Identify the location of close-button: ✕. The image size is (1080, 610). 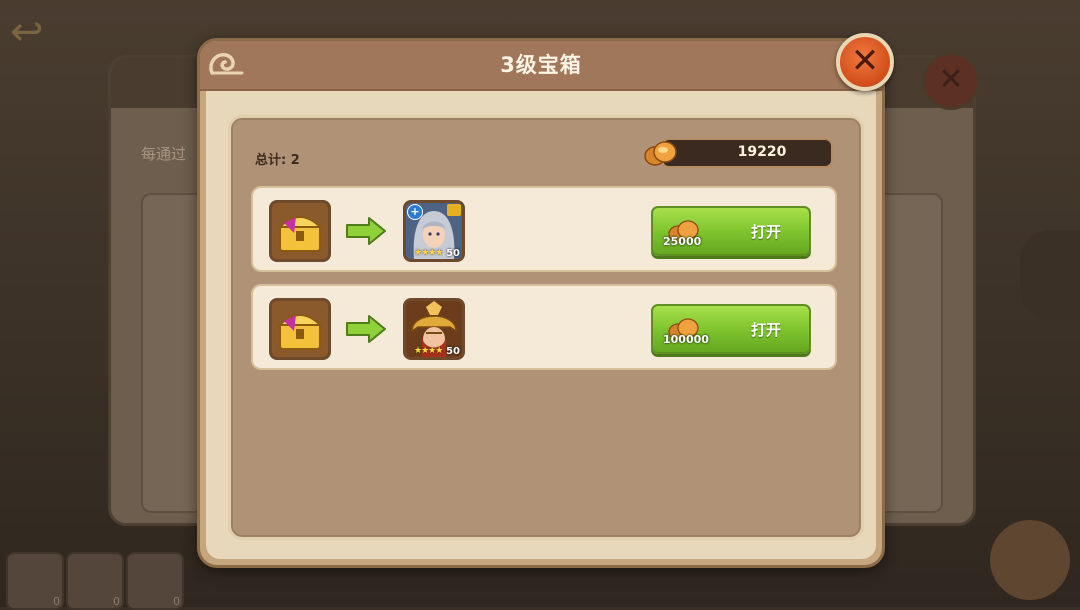
(865, 62).